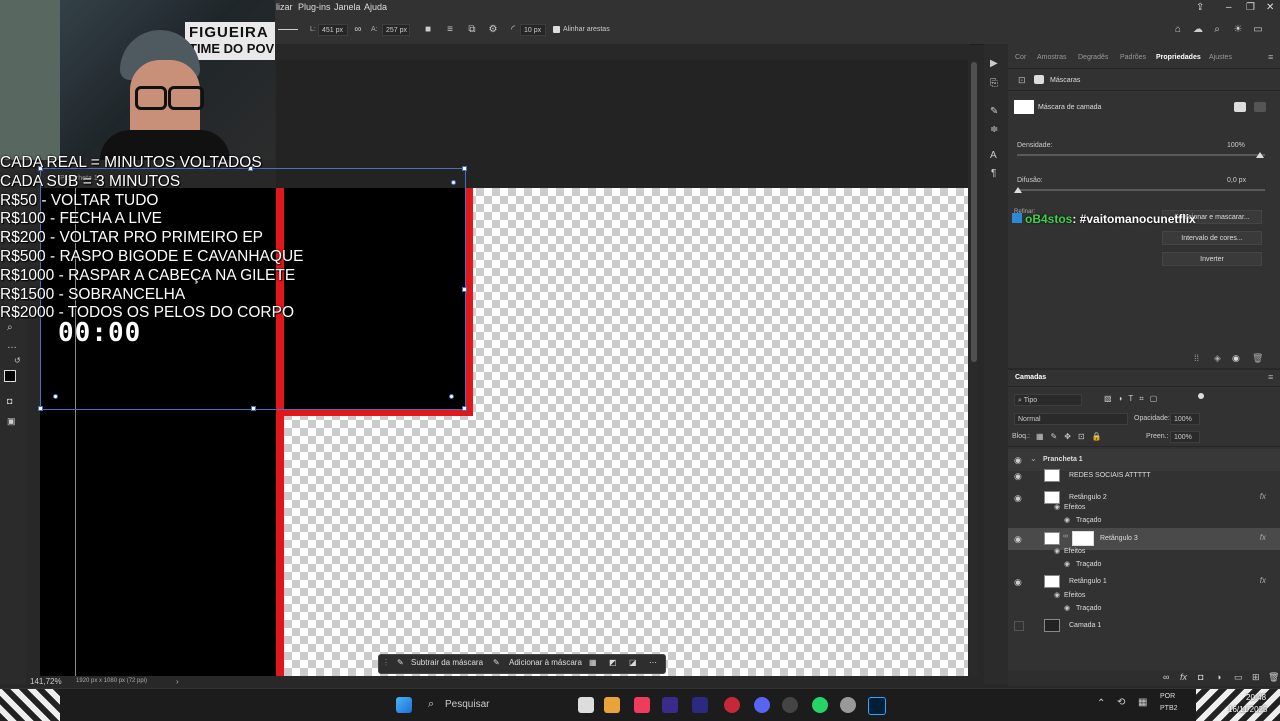  Describe the element at coordinates (1270, 57) in the screenshot. I see `panel-menu-icon: ≡` at that location.